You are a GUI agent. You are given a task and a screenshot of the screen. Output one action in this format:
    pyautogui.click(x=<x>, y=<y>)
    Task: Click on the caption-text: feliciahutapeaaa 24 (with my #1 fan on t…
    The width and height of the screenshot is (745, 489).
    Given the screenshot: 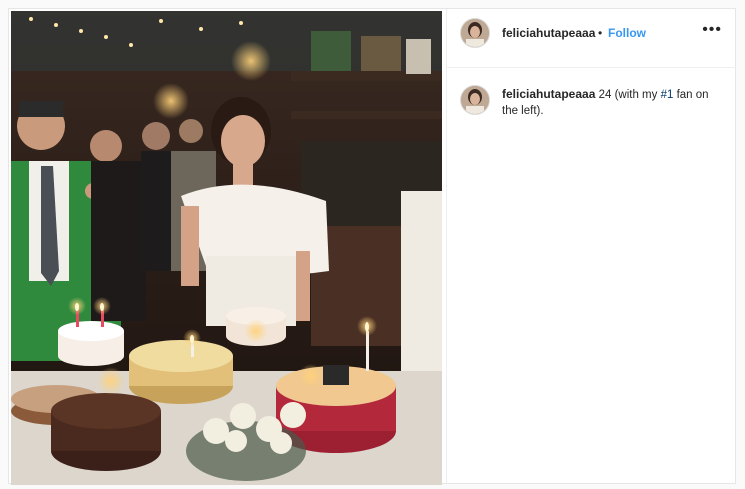 What is the action you would take?
    pyautogui.click(x=607, y=102)
    